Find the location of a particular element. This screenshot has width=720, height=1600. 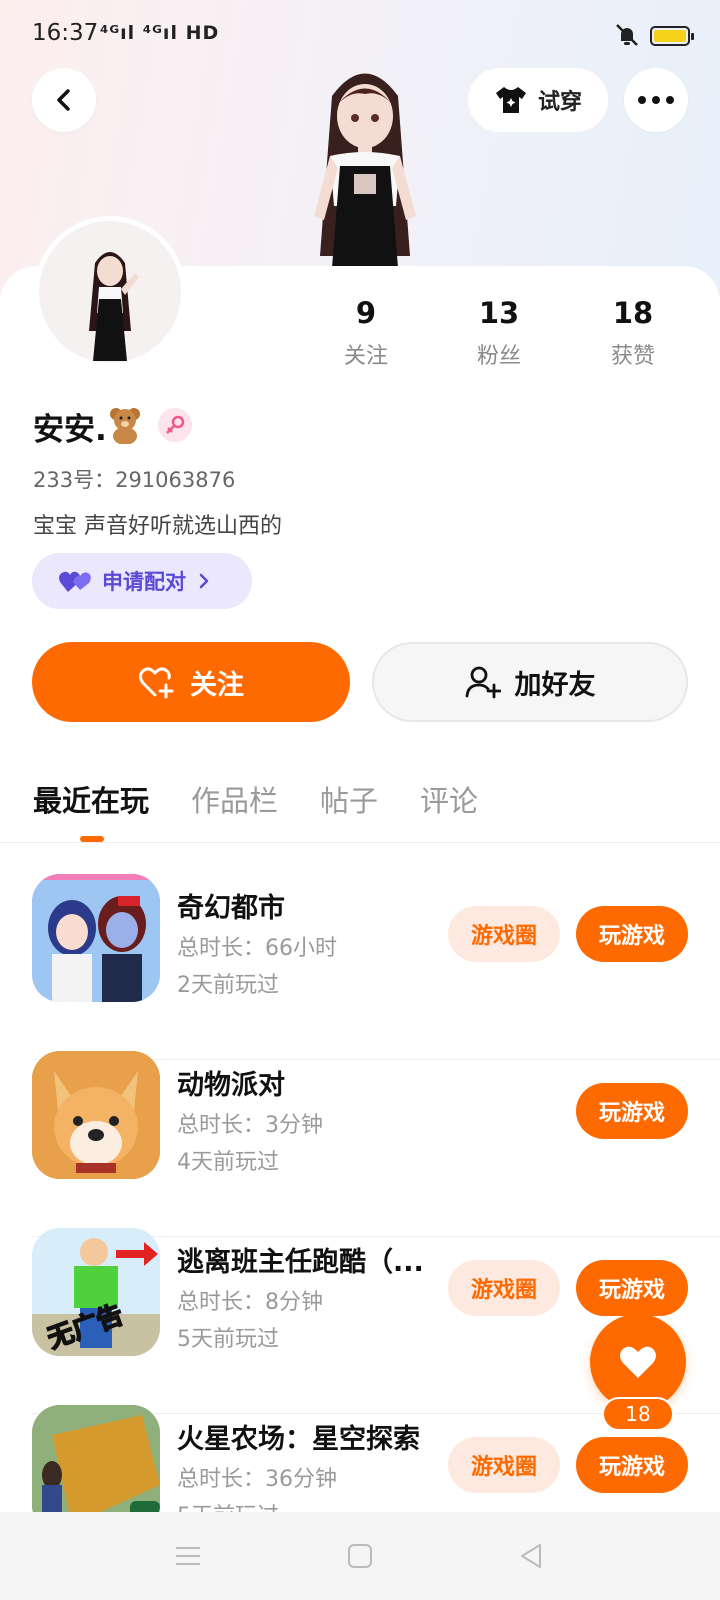

game-title: 奇幻都市 is located at coordinates (231, 908).